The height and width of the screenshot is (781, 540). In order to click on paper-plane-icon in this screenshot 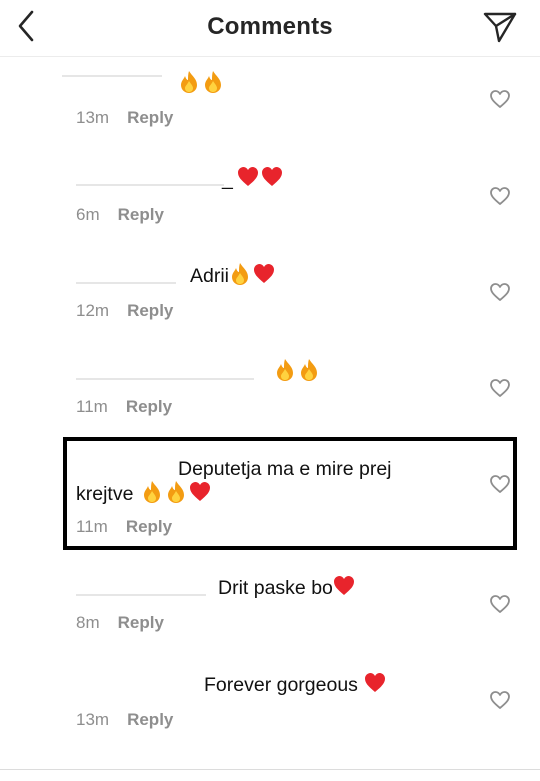, I will do `click(500, 27)`.